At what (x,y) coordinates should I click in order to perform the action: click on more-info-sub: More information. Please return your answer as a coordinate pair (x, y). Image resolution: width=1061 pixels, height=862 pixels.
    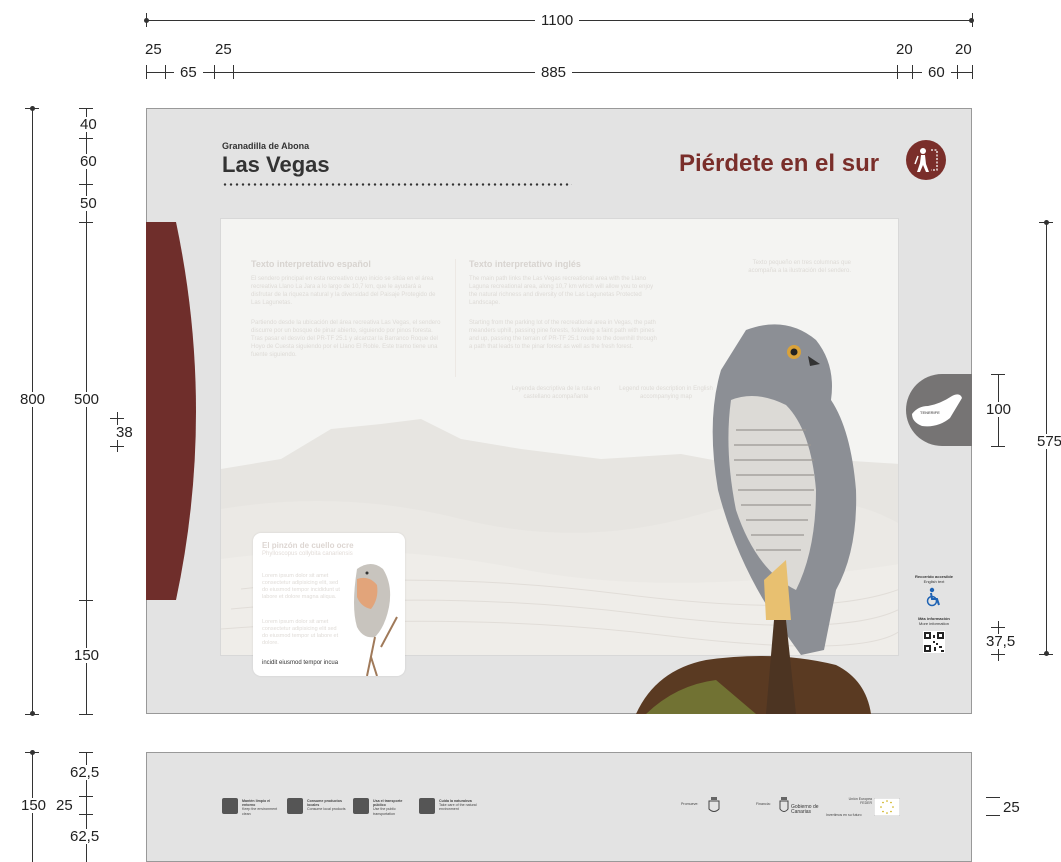
    Looking at the image, I should click on (933, 623).